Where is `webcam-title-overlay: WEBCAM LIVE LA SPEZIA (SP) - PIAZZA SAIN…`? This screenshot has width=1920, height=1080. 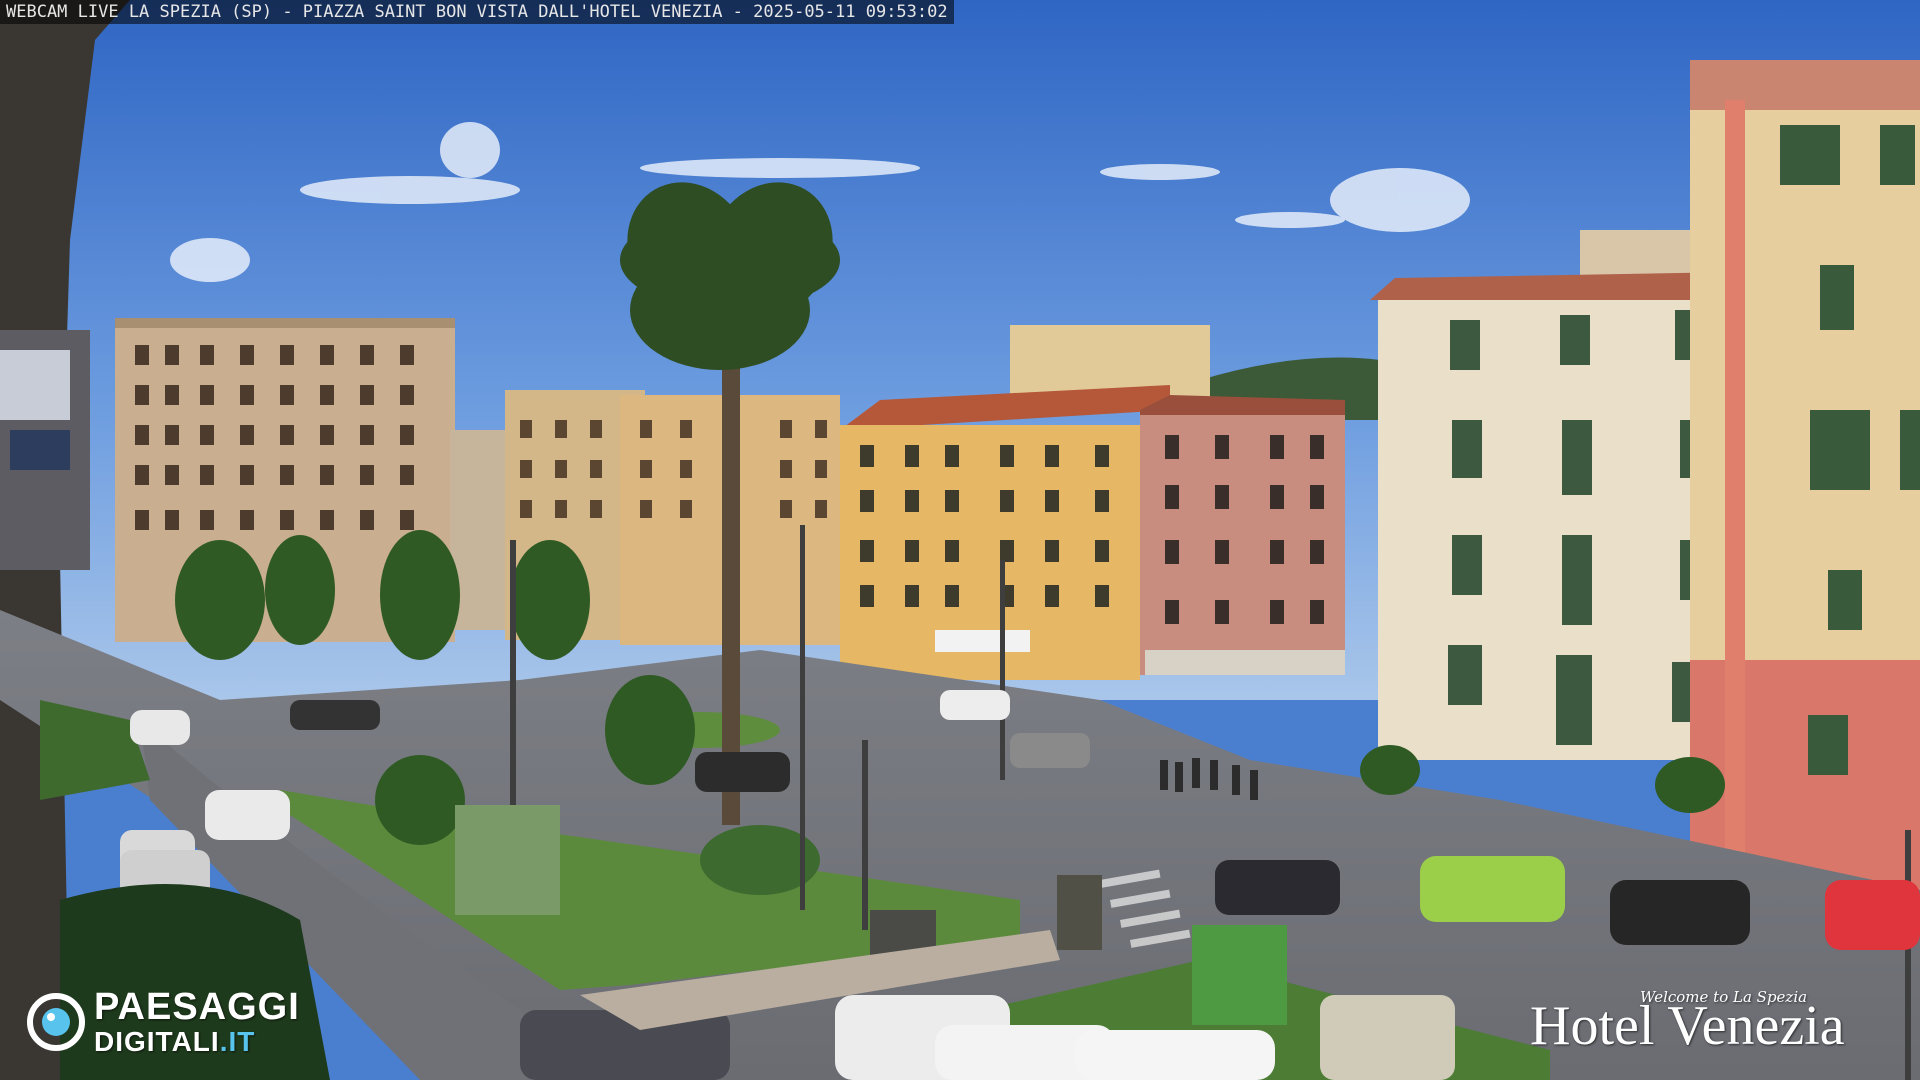 webcam-title-overlay: WEBCAM LIVE LA SPEZIA (SP) - PIAZZA SAIN… is located at coordinates (477, 12).